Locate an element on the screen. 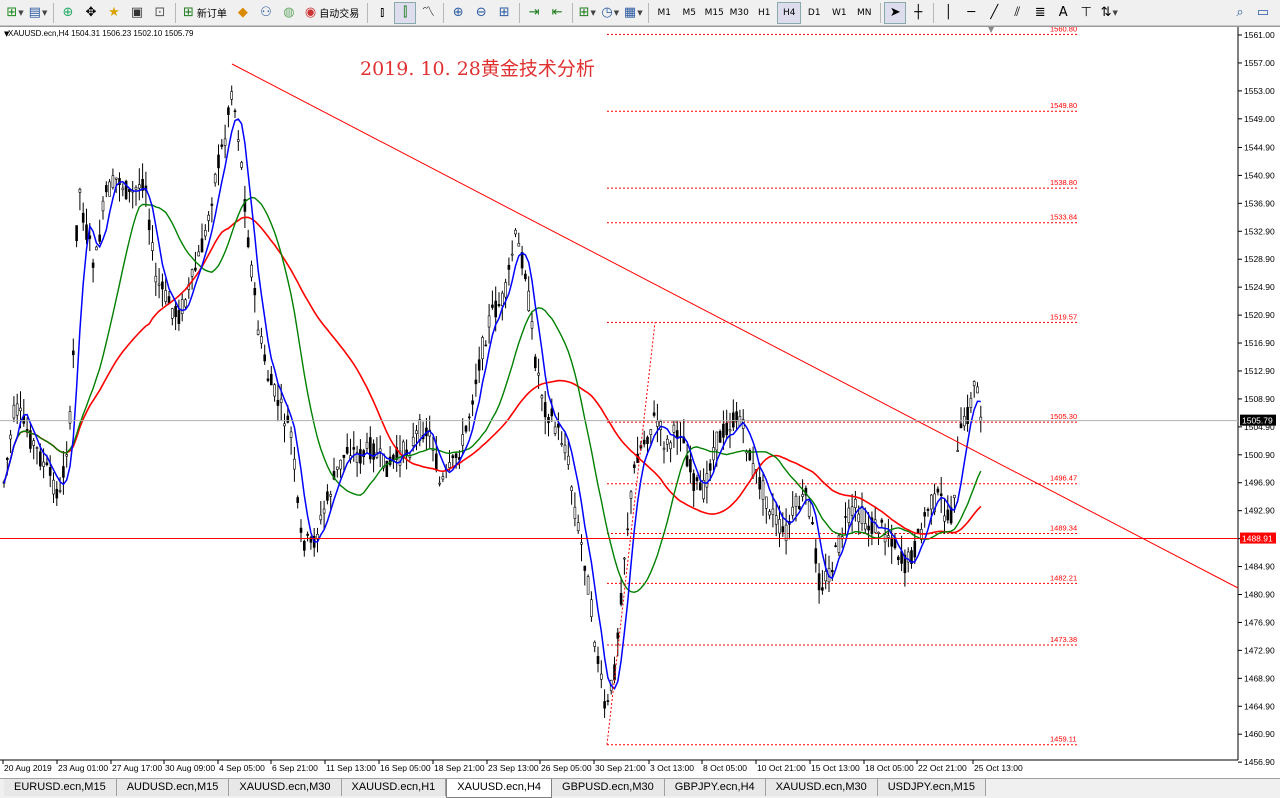  fibonacci-button: ≣ is located at coordinates (1040, 13).